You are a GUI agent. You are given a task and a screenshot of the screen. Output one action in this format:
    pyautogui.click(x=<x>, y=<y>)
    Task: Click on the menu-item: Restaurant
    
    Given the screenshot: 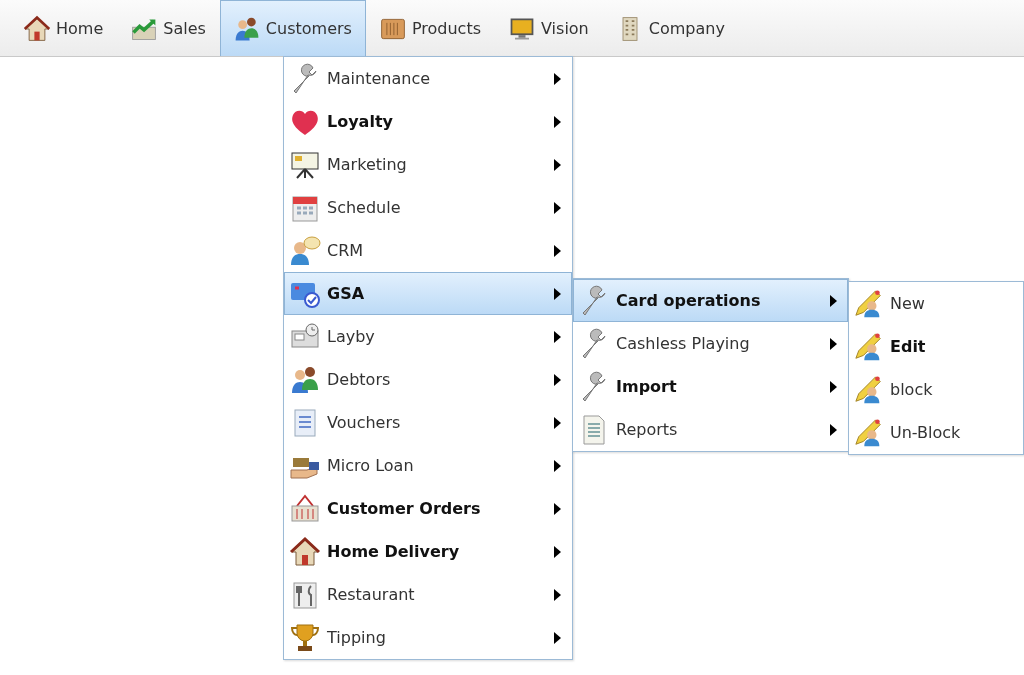 What is the action you would take?
    pyautogui.click(x=428, y=594)
    